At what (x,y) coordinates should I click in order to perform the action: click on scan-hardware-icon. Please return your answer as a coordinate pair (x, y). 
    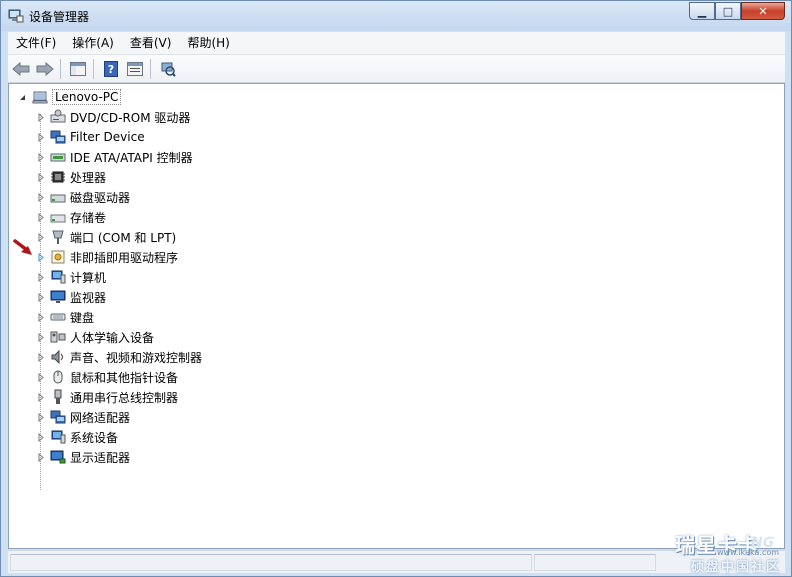
    Looking at the image, I should click on (168, 69).